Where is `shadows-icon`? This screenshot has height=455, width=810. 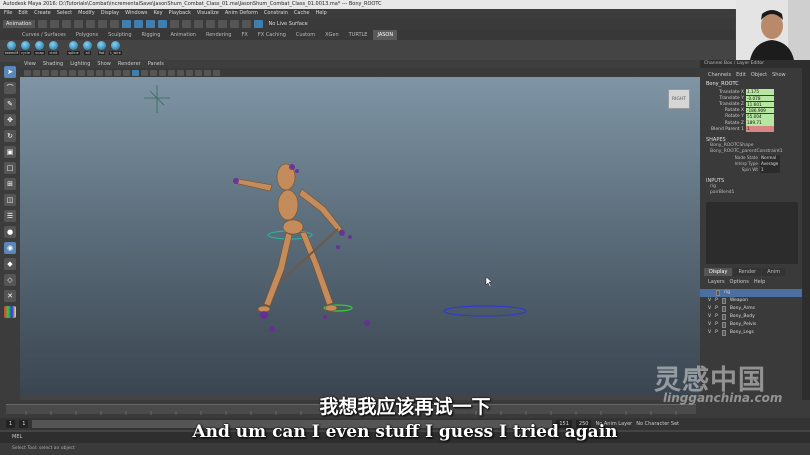 shadows-icon is located at coordinates (162, 72).